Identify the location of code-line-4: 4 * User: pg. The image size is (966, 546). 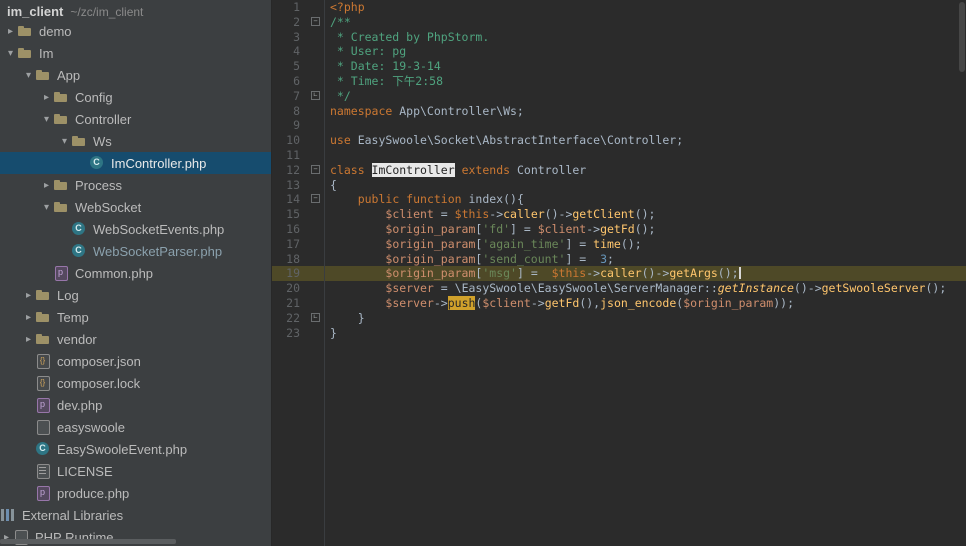
(619, 51).